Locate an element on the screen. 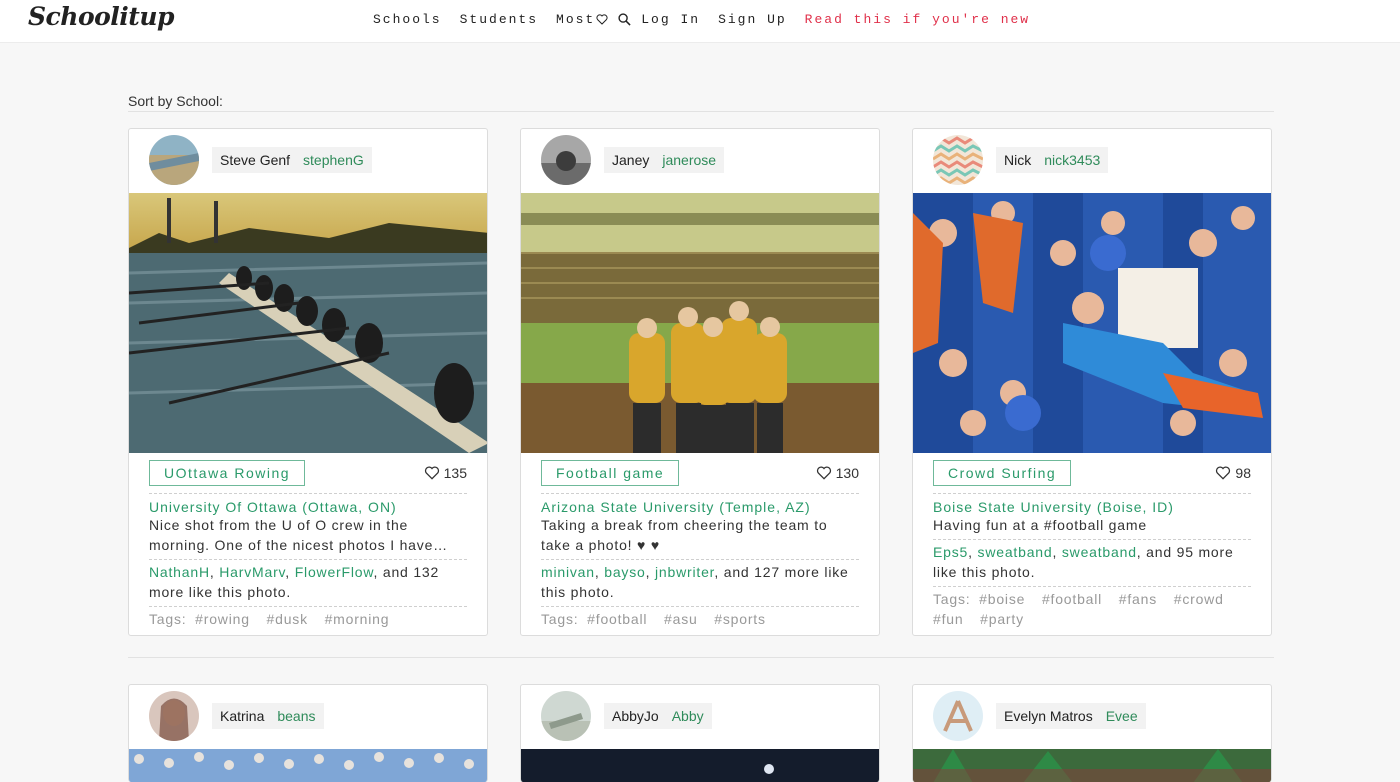  card-header: Evelyn Matros Evee is located at coordinates (1092, 717).